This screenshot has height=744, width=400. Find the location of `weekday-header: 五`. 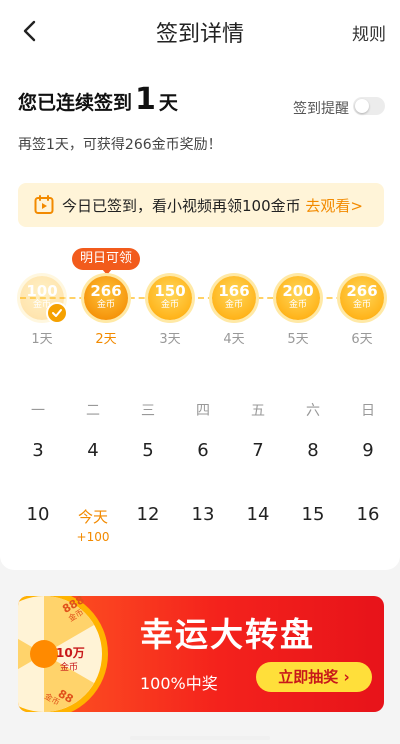

weekday-header: 五 is located at coordinates (258, 411).